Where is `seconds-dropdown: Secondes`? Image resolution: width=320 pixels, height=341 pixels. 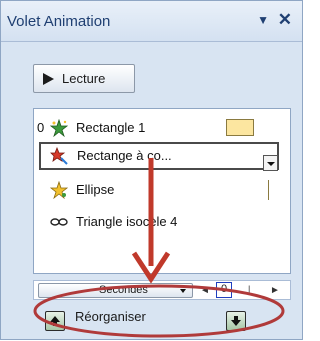 seconds-dropdown: Secondes is located at coordinates (115, 290).